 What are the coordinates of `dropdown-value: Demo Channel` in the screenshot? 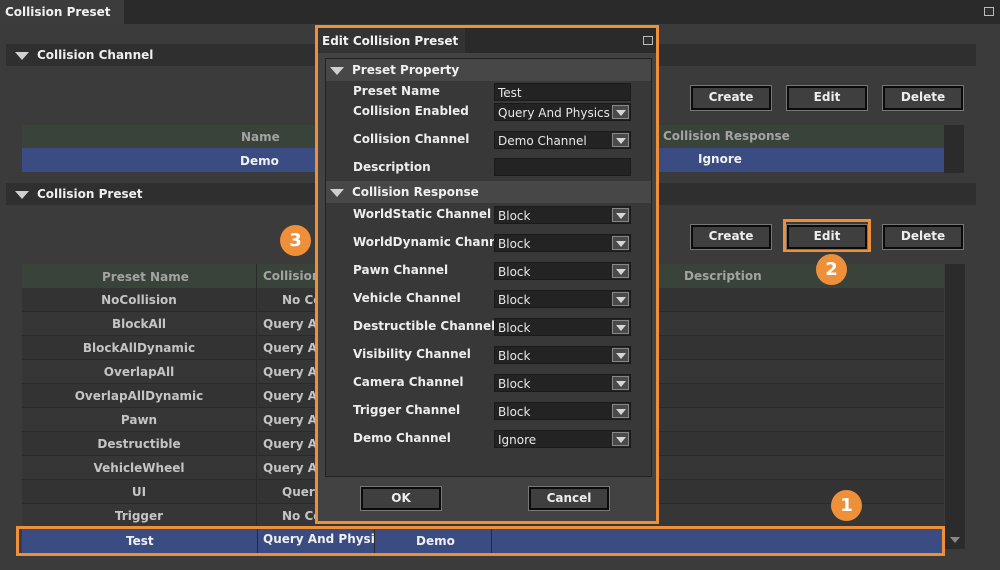 It's located at (542, 141).